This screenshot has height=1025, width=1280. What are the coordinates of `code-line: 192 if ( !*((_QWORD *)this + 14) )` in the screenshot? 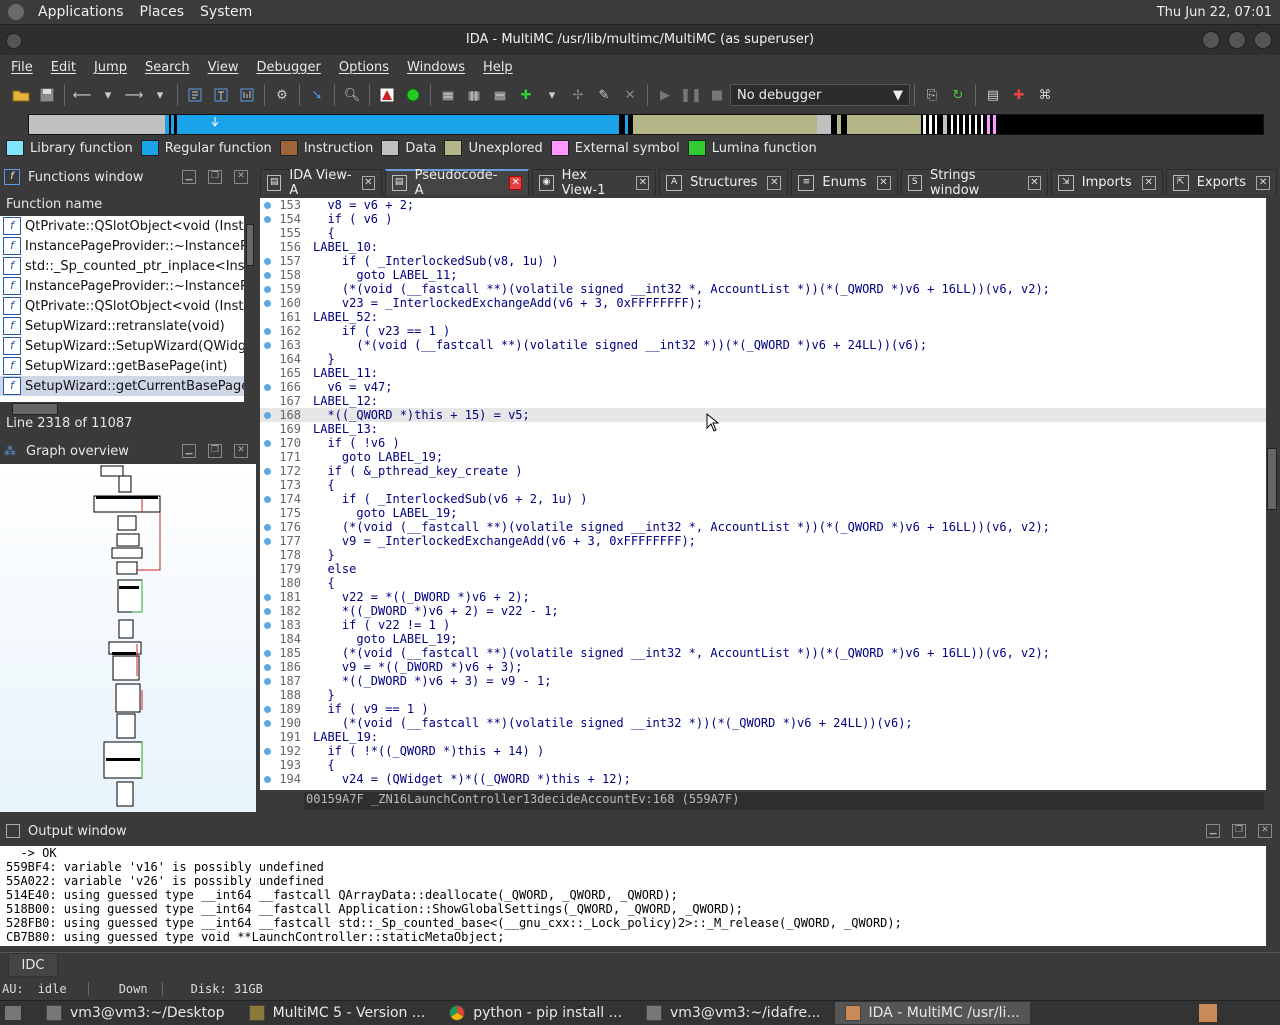 It's located at (763, 751).